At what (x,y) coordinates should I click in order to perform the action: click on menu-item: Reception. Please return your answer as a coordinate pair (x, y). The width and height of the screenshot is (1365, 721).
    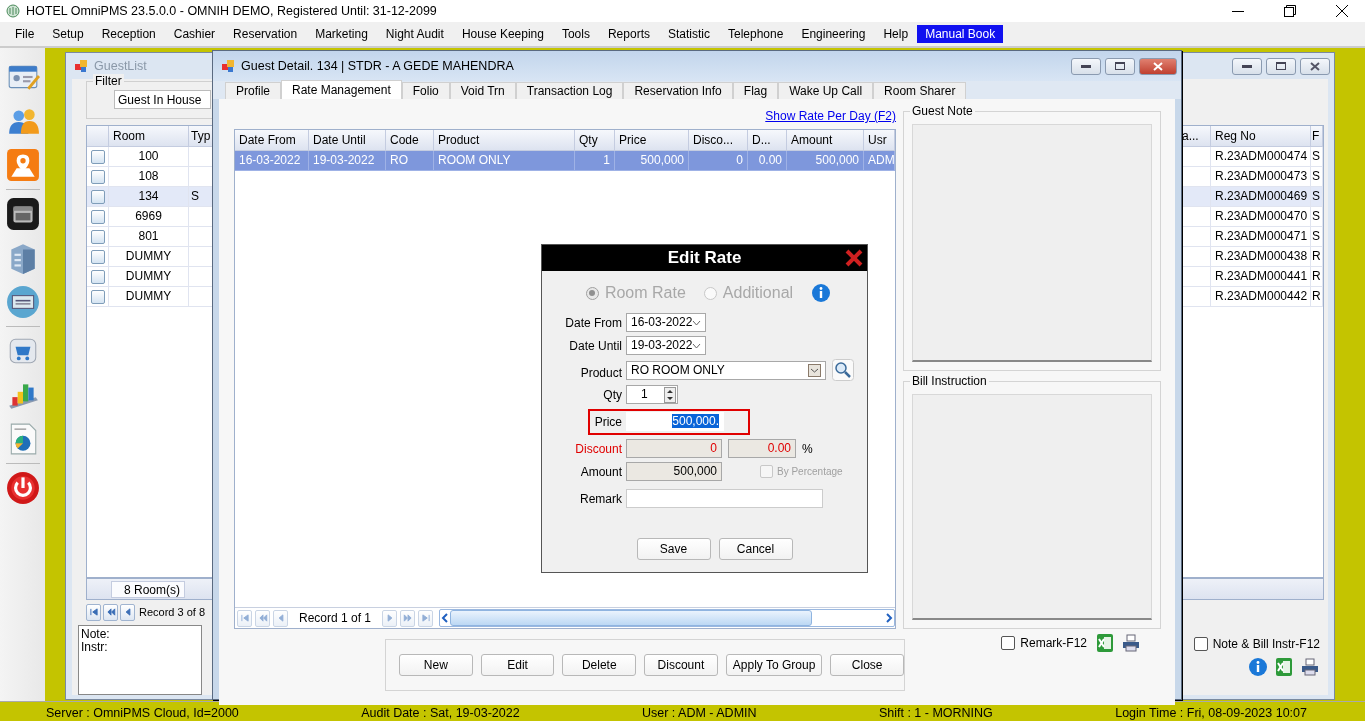
    Looking at the image, I should click on (128, 34).